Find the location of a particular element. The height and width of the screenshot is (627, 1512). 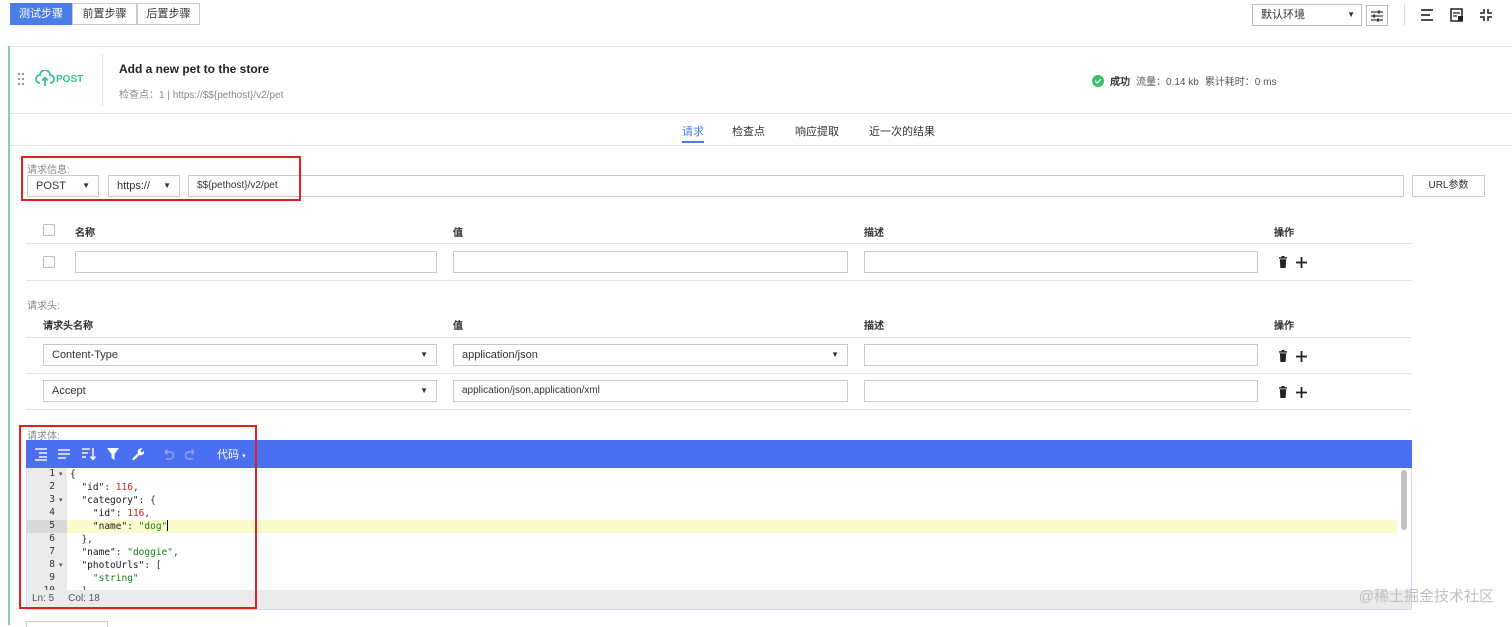

tab-request: 请求 is located at coordinates (693, 131).